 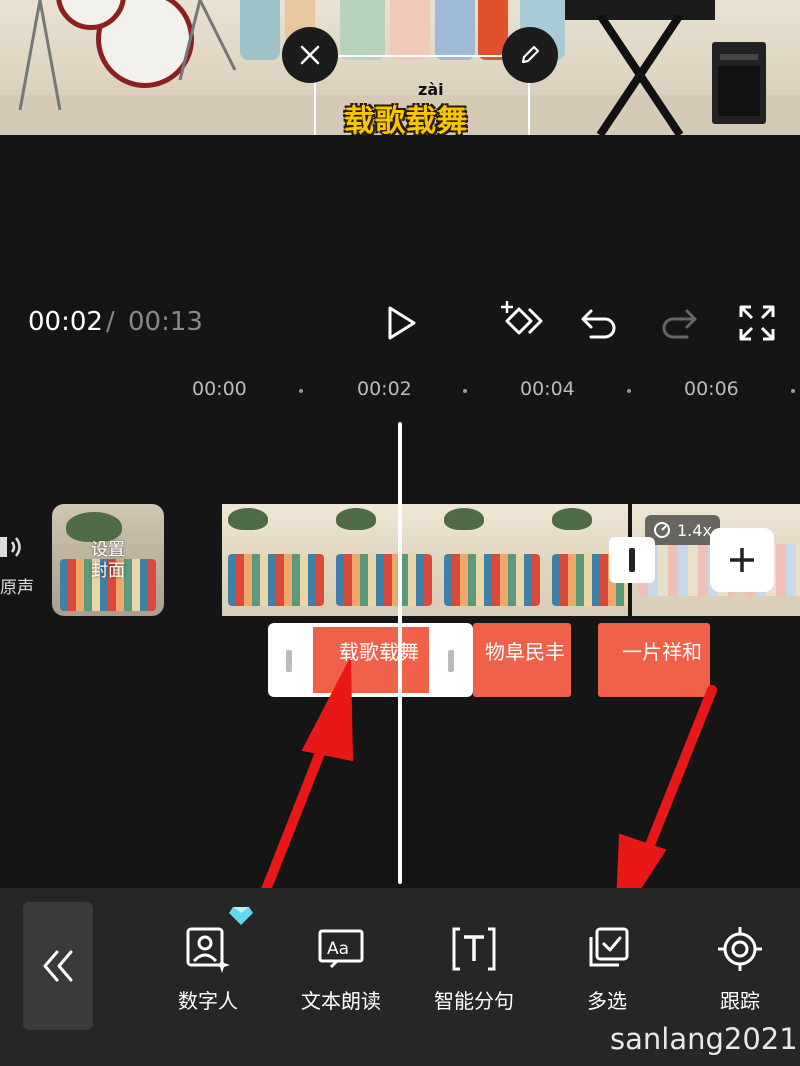 I want to click on toolbar-item-digital-human: 数字人, so click(x=208, y=969).